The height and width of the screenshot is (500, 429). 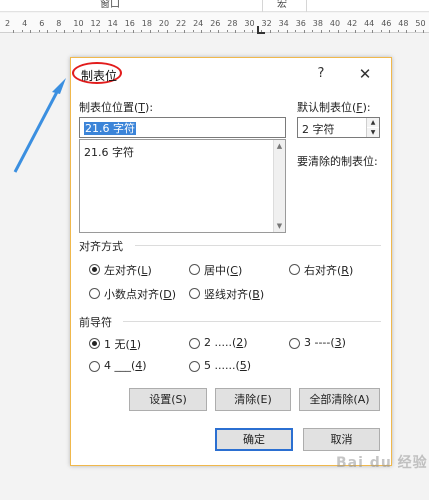 I want to click on align-bar-radio, so click(x=194, y=293).